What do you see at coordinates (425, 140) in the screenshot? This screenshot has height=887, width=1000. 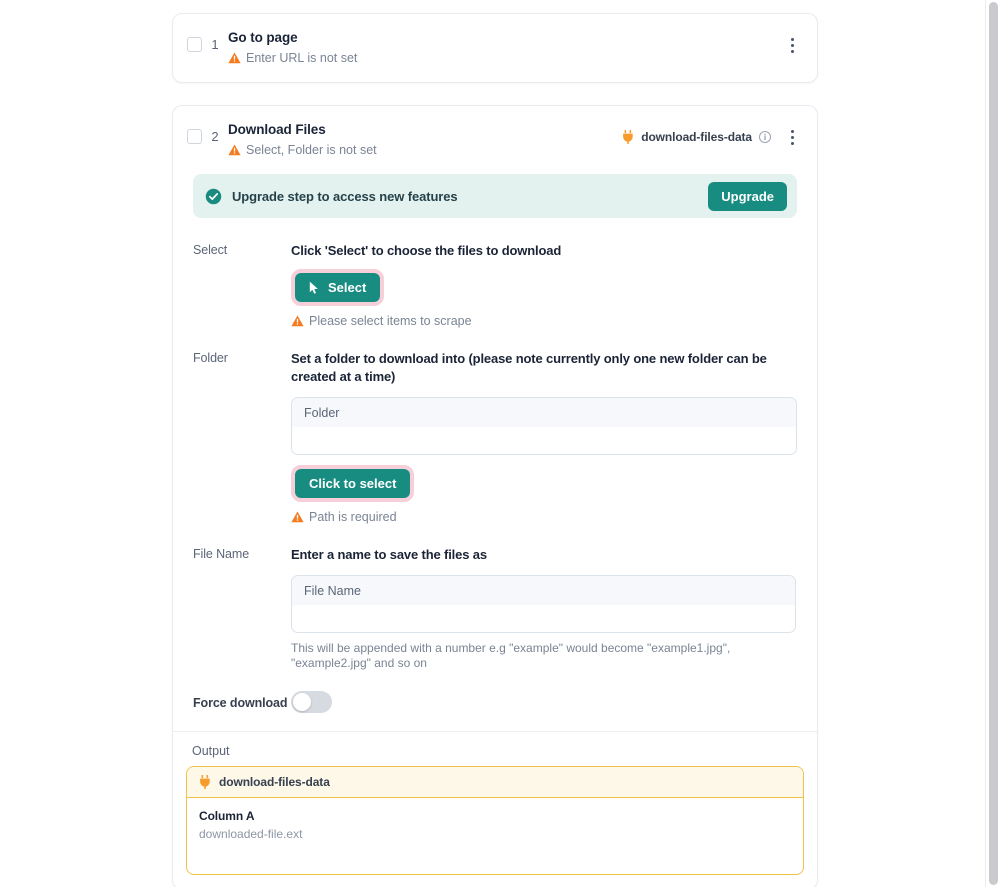 I see `step-2-titles: Download Files Select, Folder is not set` at bounding box center [425, 140].